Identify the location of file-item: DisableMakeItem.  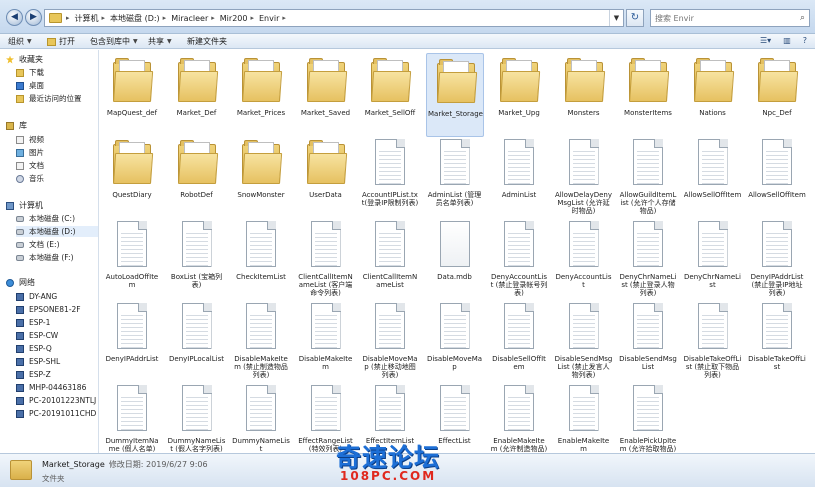
(326, 341).